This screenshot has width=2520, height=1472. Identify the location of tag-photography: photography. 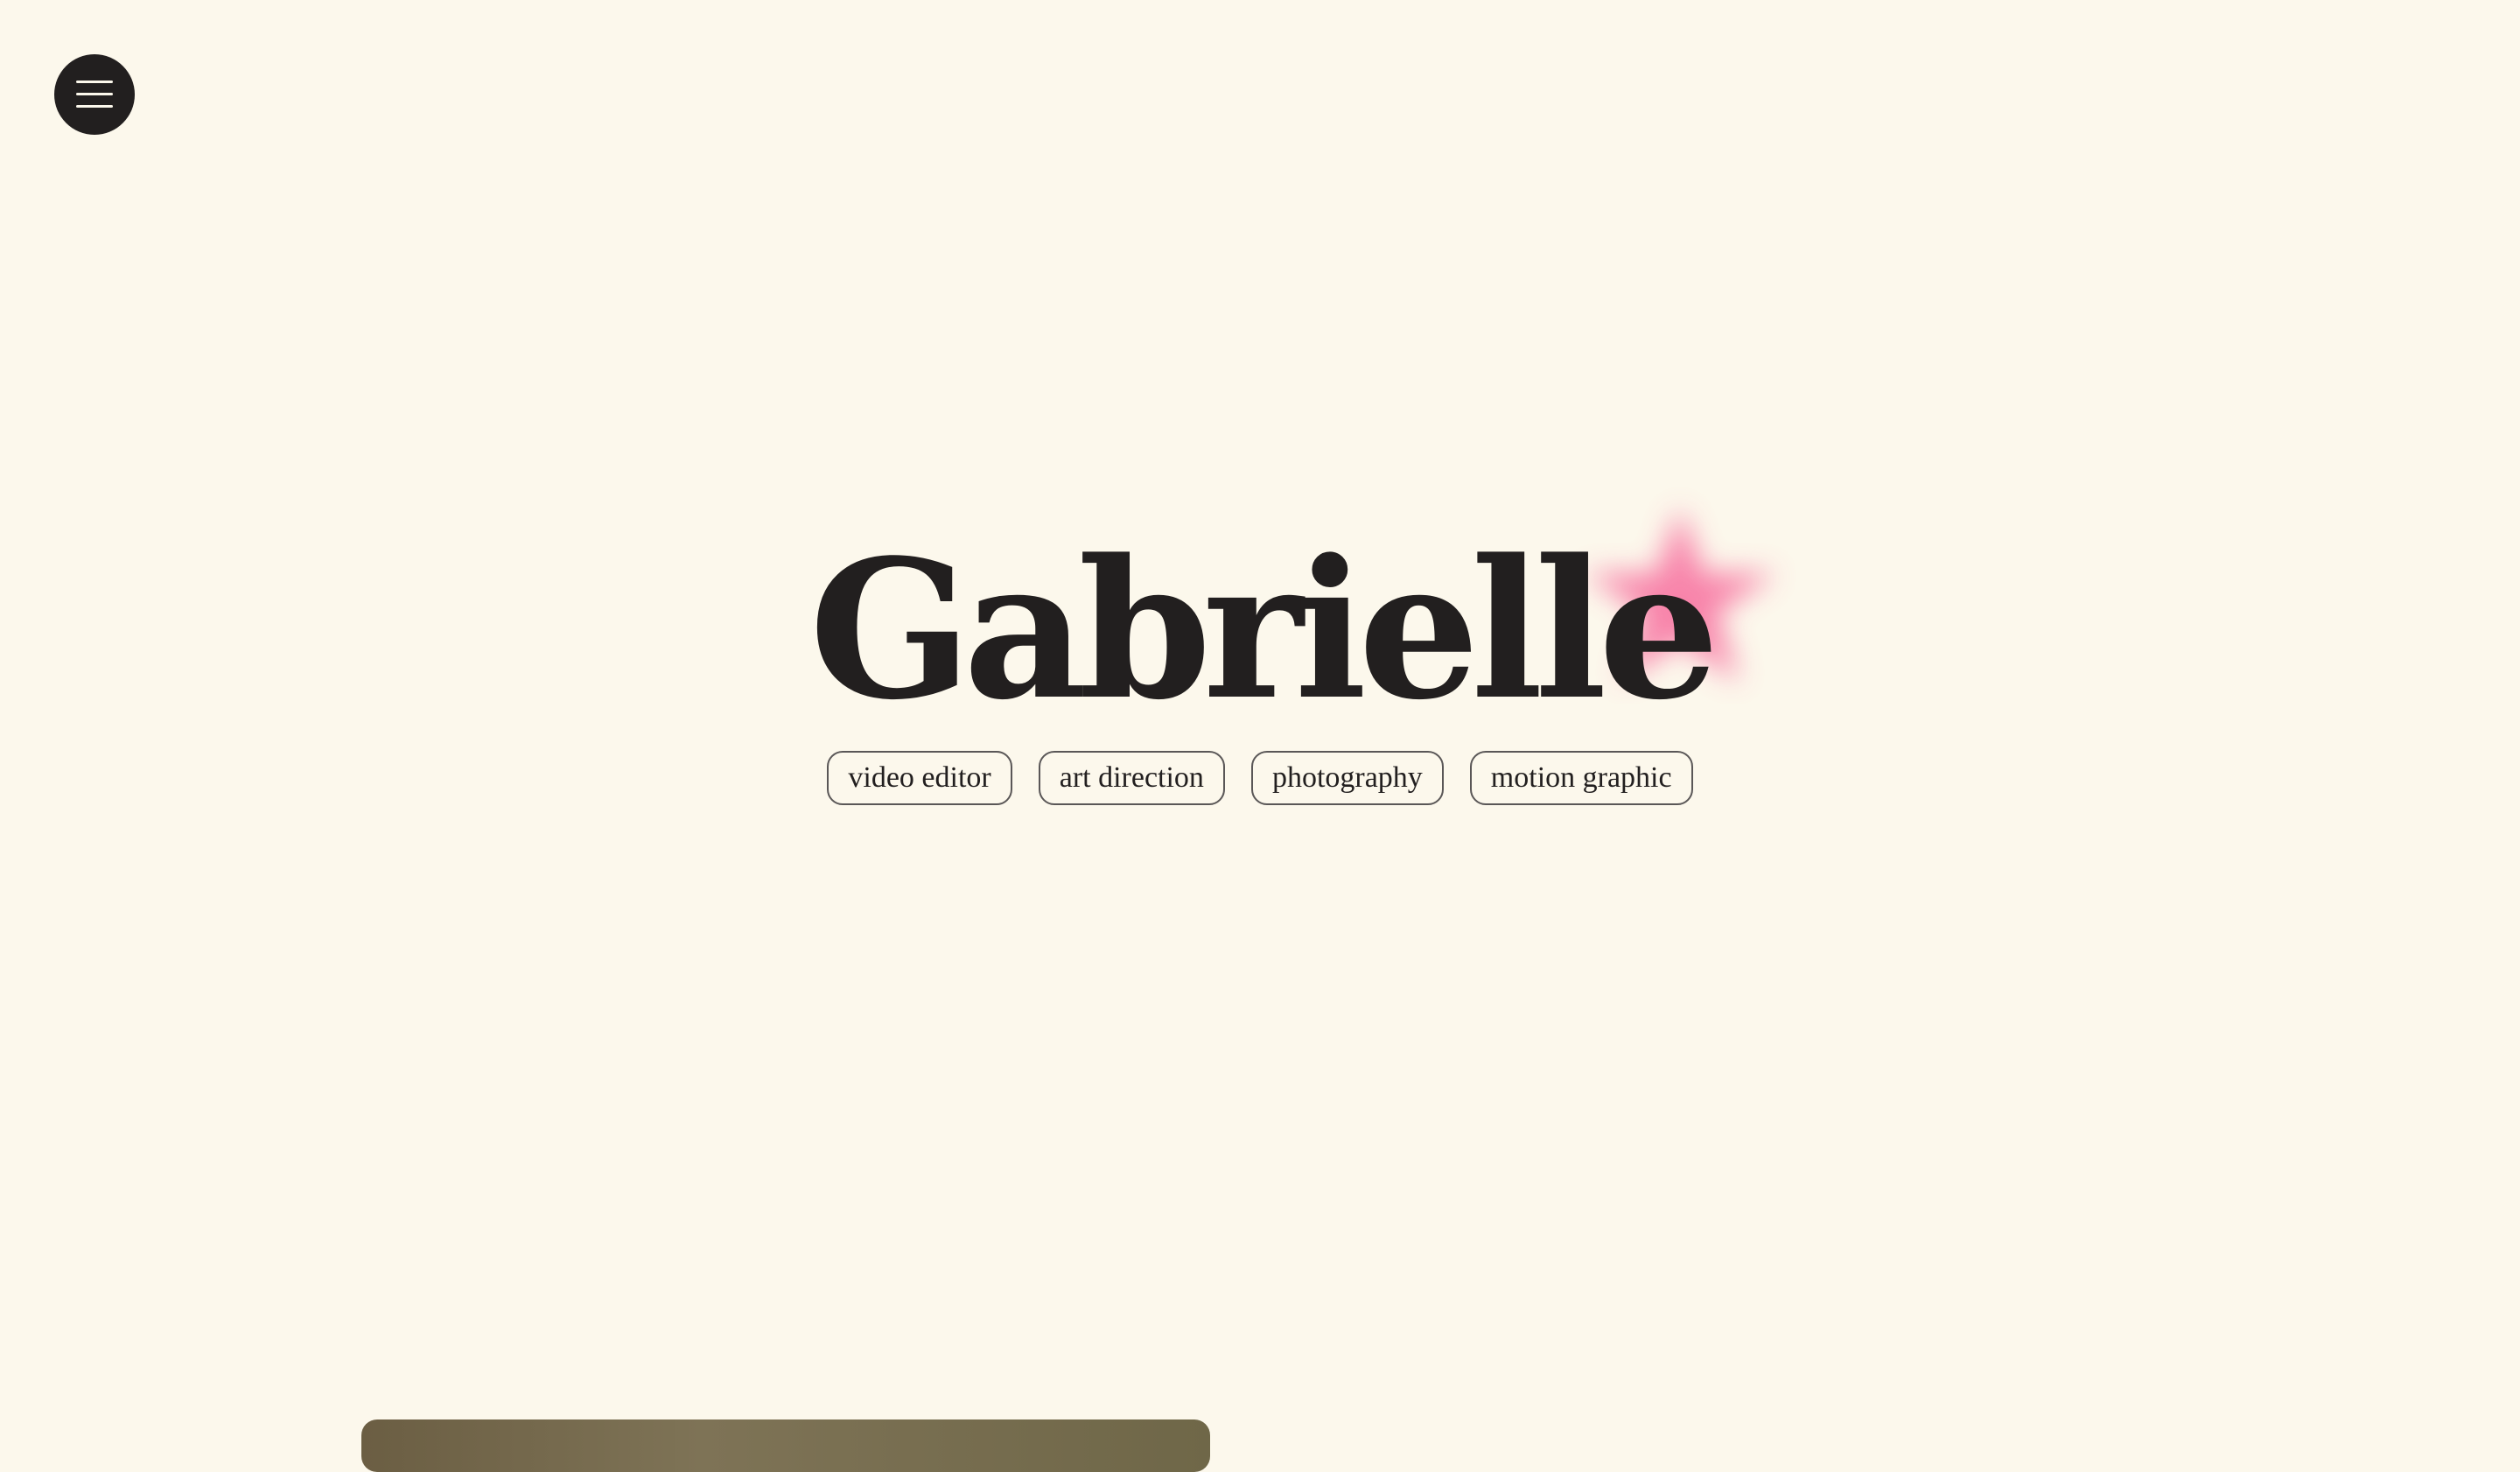
(1347, 778).